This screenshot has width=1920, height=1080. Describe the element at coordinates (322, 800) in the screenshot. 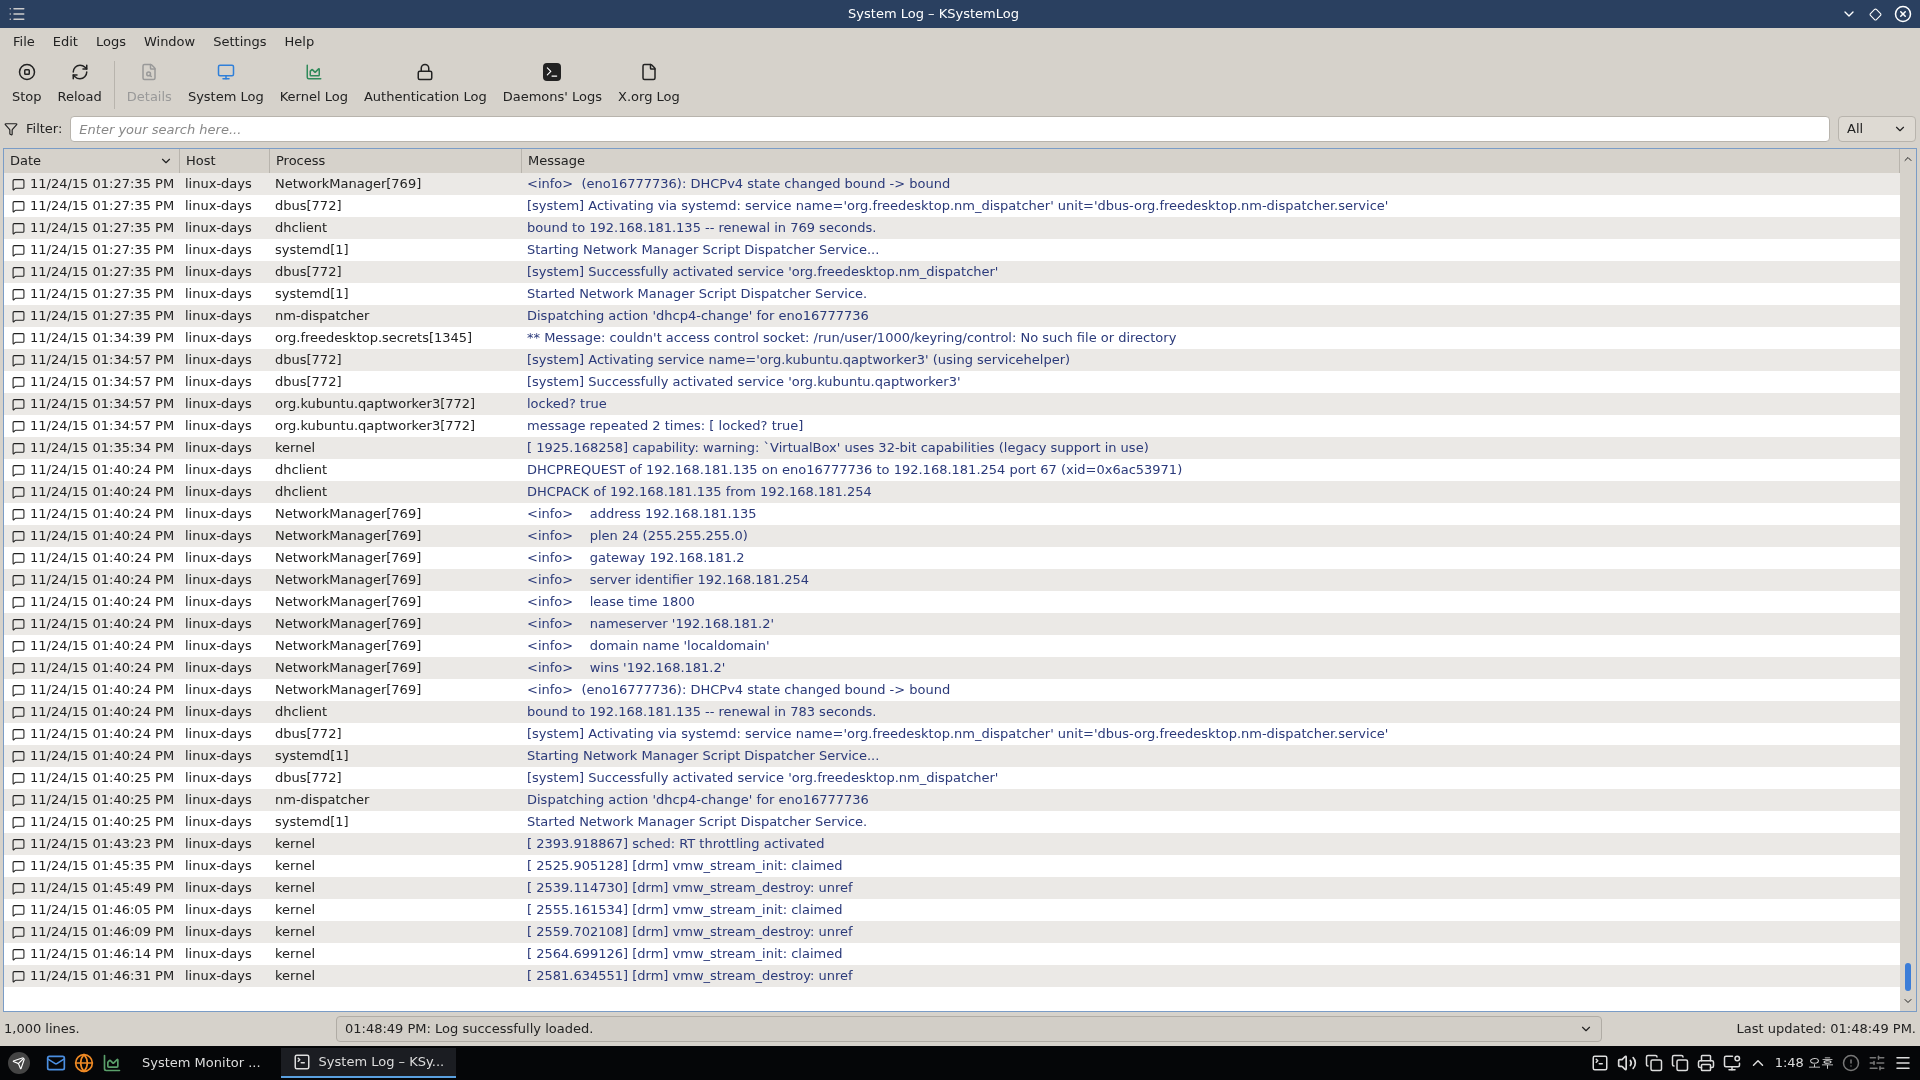

I see `table-cell-text: nm-dispatcher` at that location.